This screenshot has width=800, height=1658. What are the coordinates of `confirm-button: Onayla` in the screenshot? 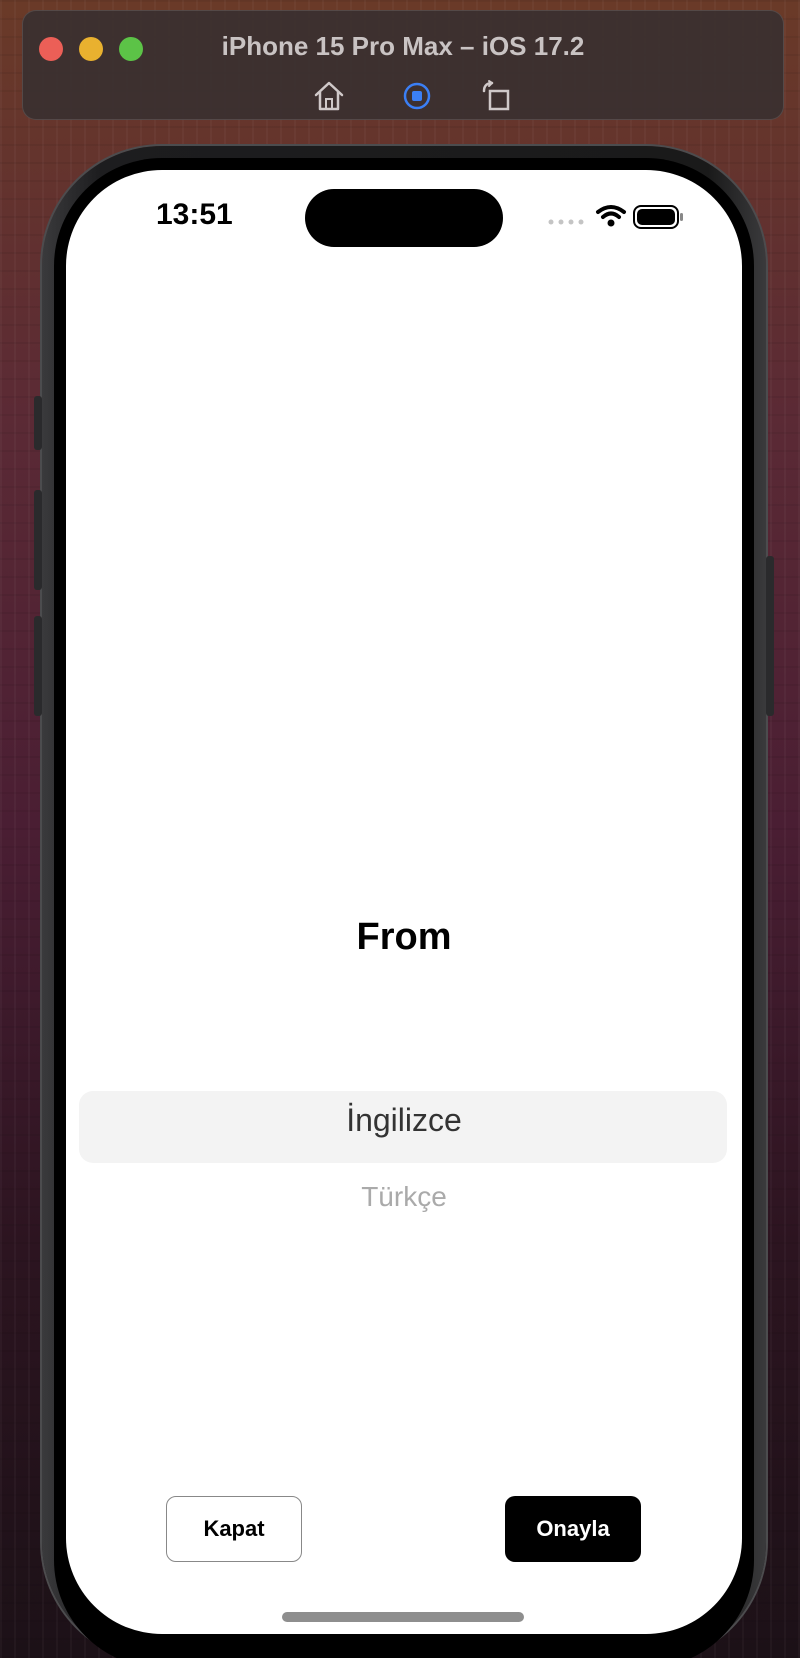 It's located at (573, 1529).